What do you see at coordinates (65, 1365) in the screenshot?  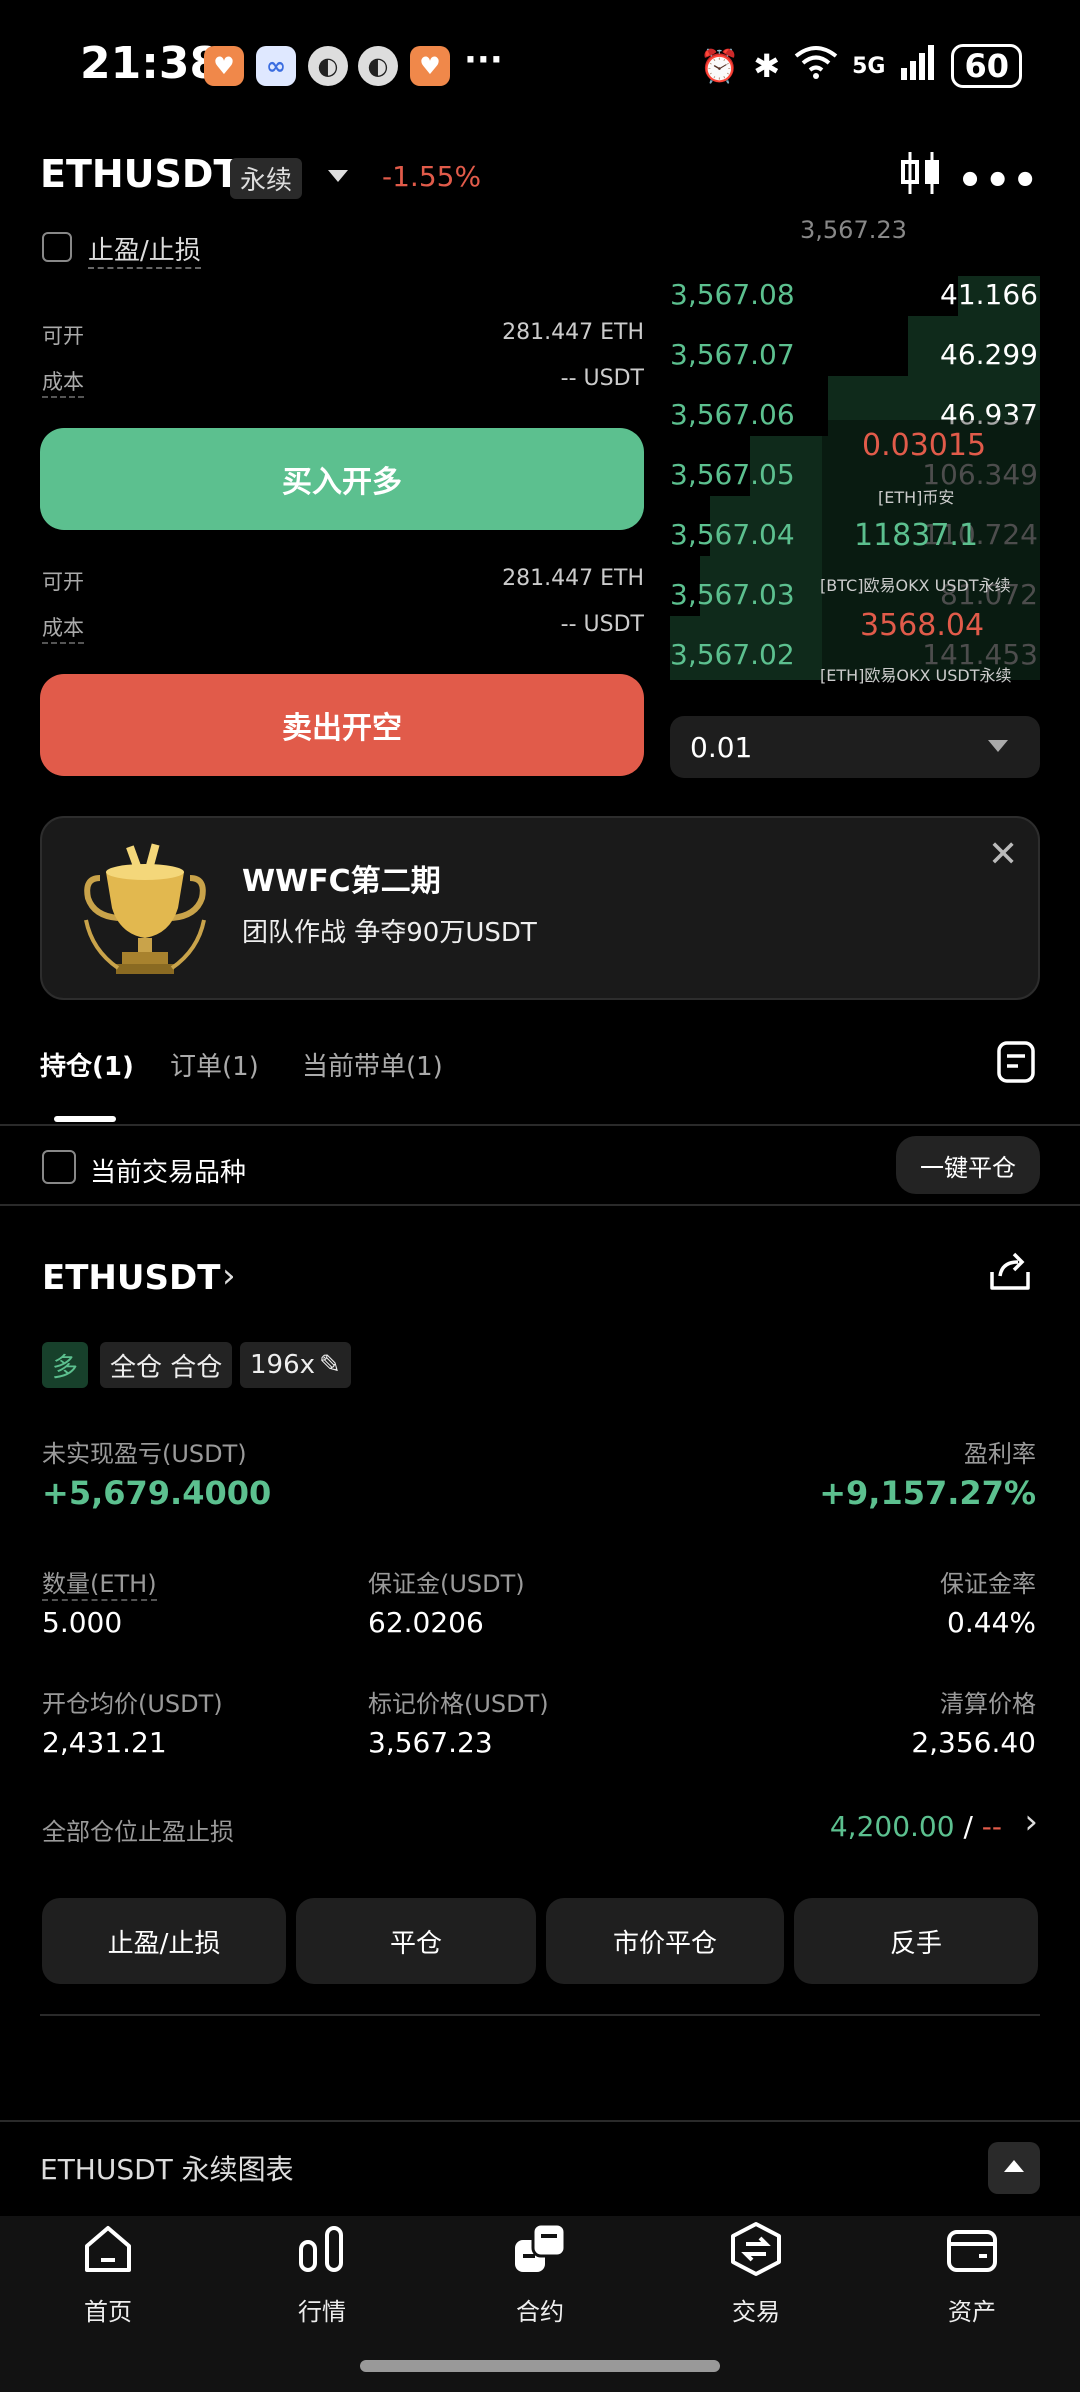 I see `side-badge: 多` at bounding box center [65, 1365].